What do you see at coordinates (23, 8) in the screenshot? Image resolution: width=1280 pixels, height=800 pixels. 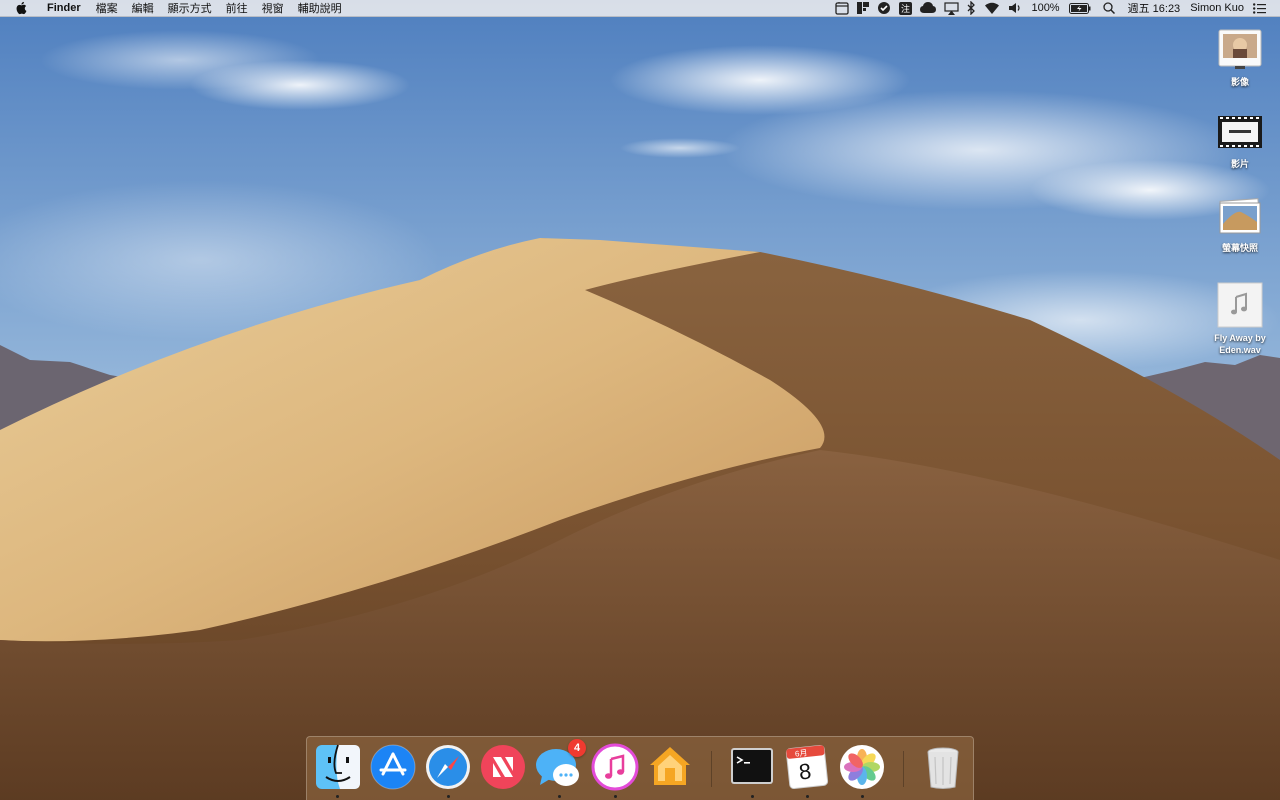 I see `apple-menu-icon` at bounding box center [23, 8].